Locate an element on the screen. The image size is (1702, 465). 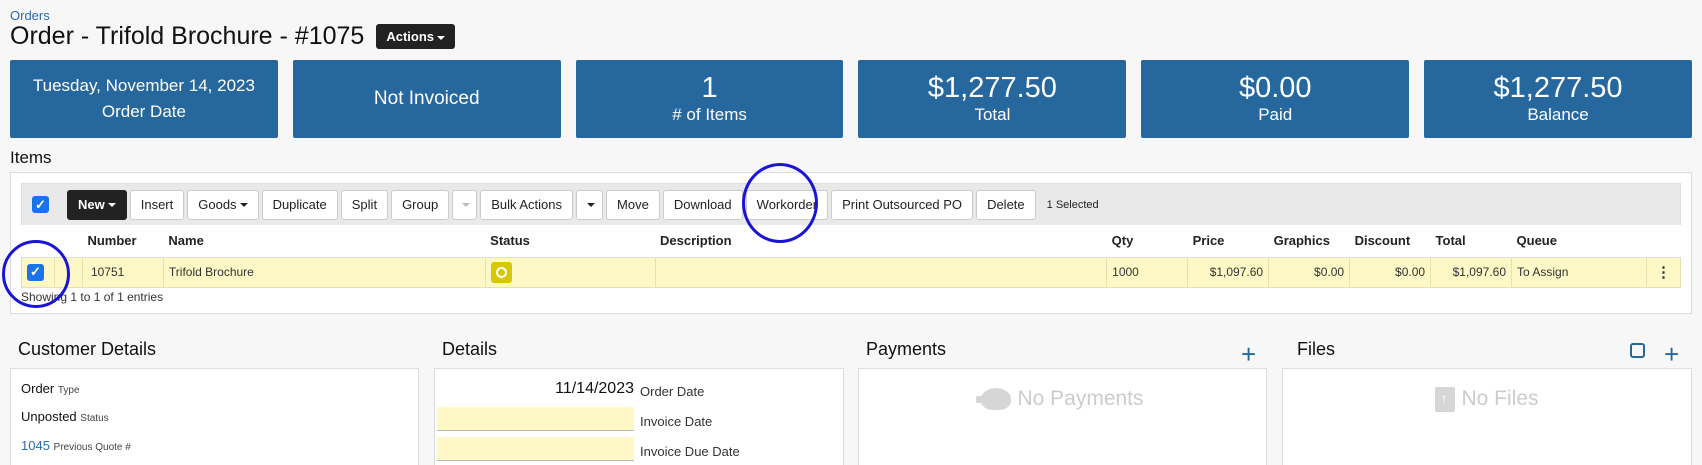
actions-label: Actions is located at coordinates (410, 36).